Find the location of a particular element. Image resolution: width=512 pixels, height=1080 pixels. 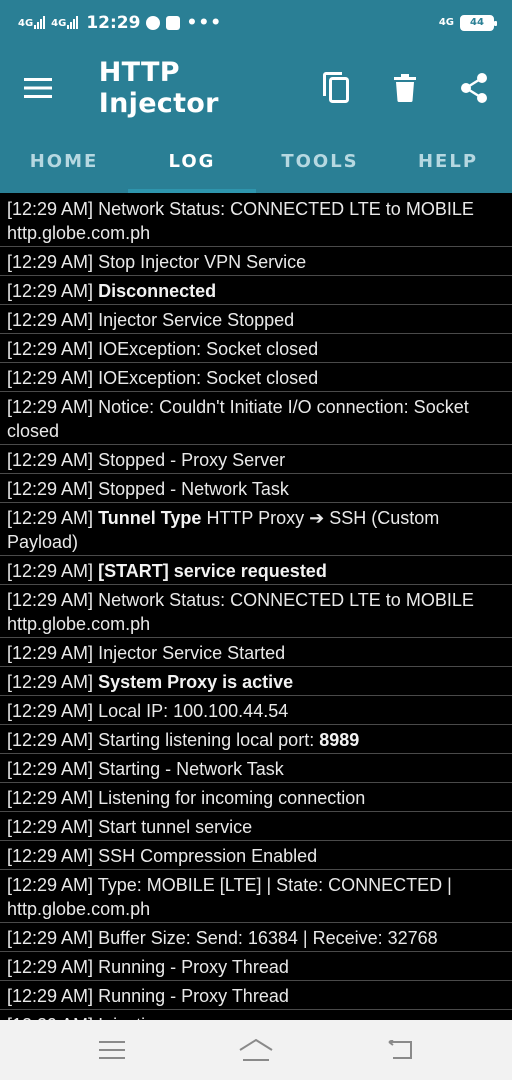

app-bar: HTTP Injector is located at coordinates (256, 87).